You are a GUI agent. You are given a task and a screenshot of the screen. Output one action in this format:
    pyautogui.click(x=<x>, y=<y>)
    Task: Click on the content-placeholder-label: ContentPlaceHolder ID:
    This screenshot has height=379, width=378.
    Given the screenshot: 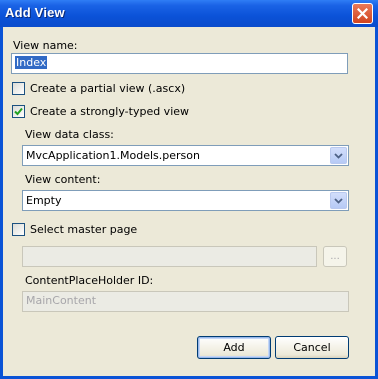 What is the action you would take?
    pyautogui.click(x=89, y=280)
    